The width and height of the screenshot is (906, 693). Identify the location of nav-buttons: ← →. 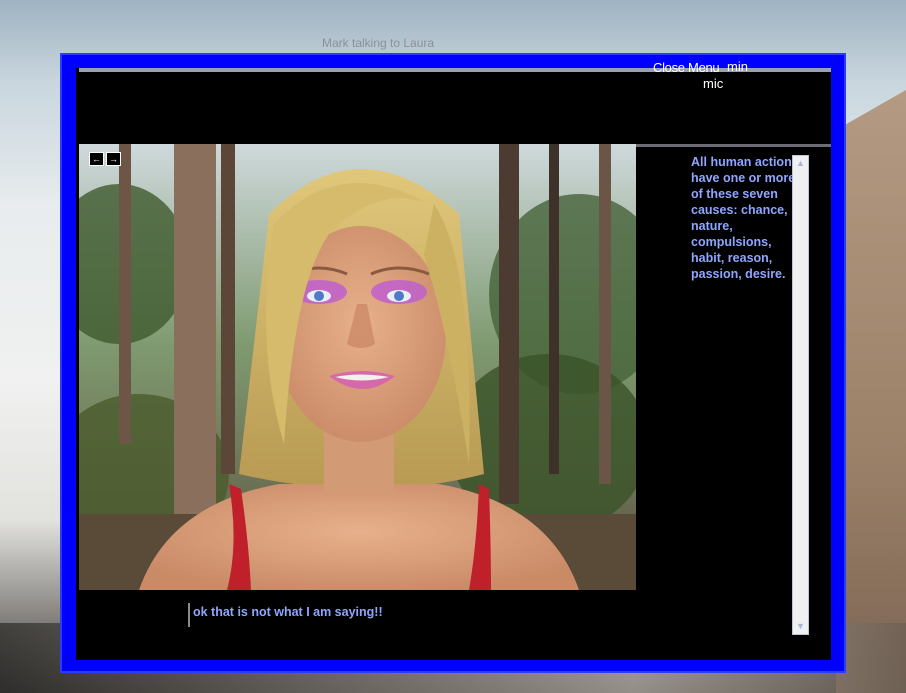
(105, 159).